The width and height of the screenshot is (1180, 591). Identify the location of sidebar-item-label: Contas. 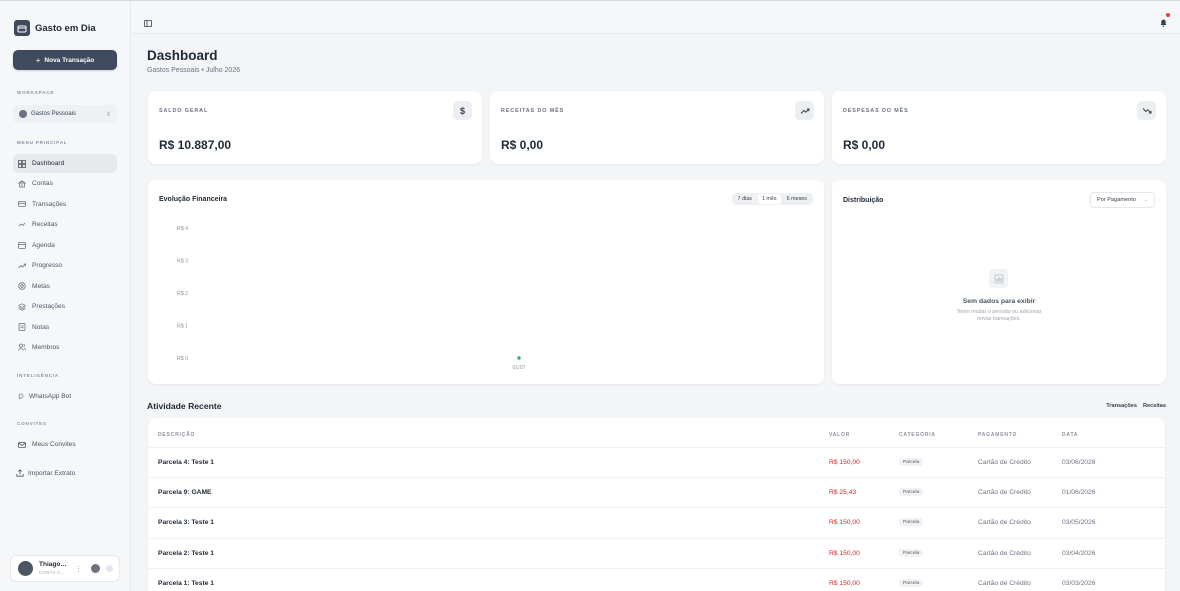
(42, 184).